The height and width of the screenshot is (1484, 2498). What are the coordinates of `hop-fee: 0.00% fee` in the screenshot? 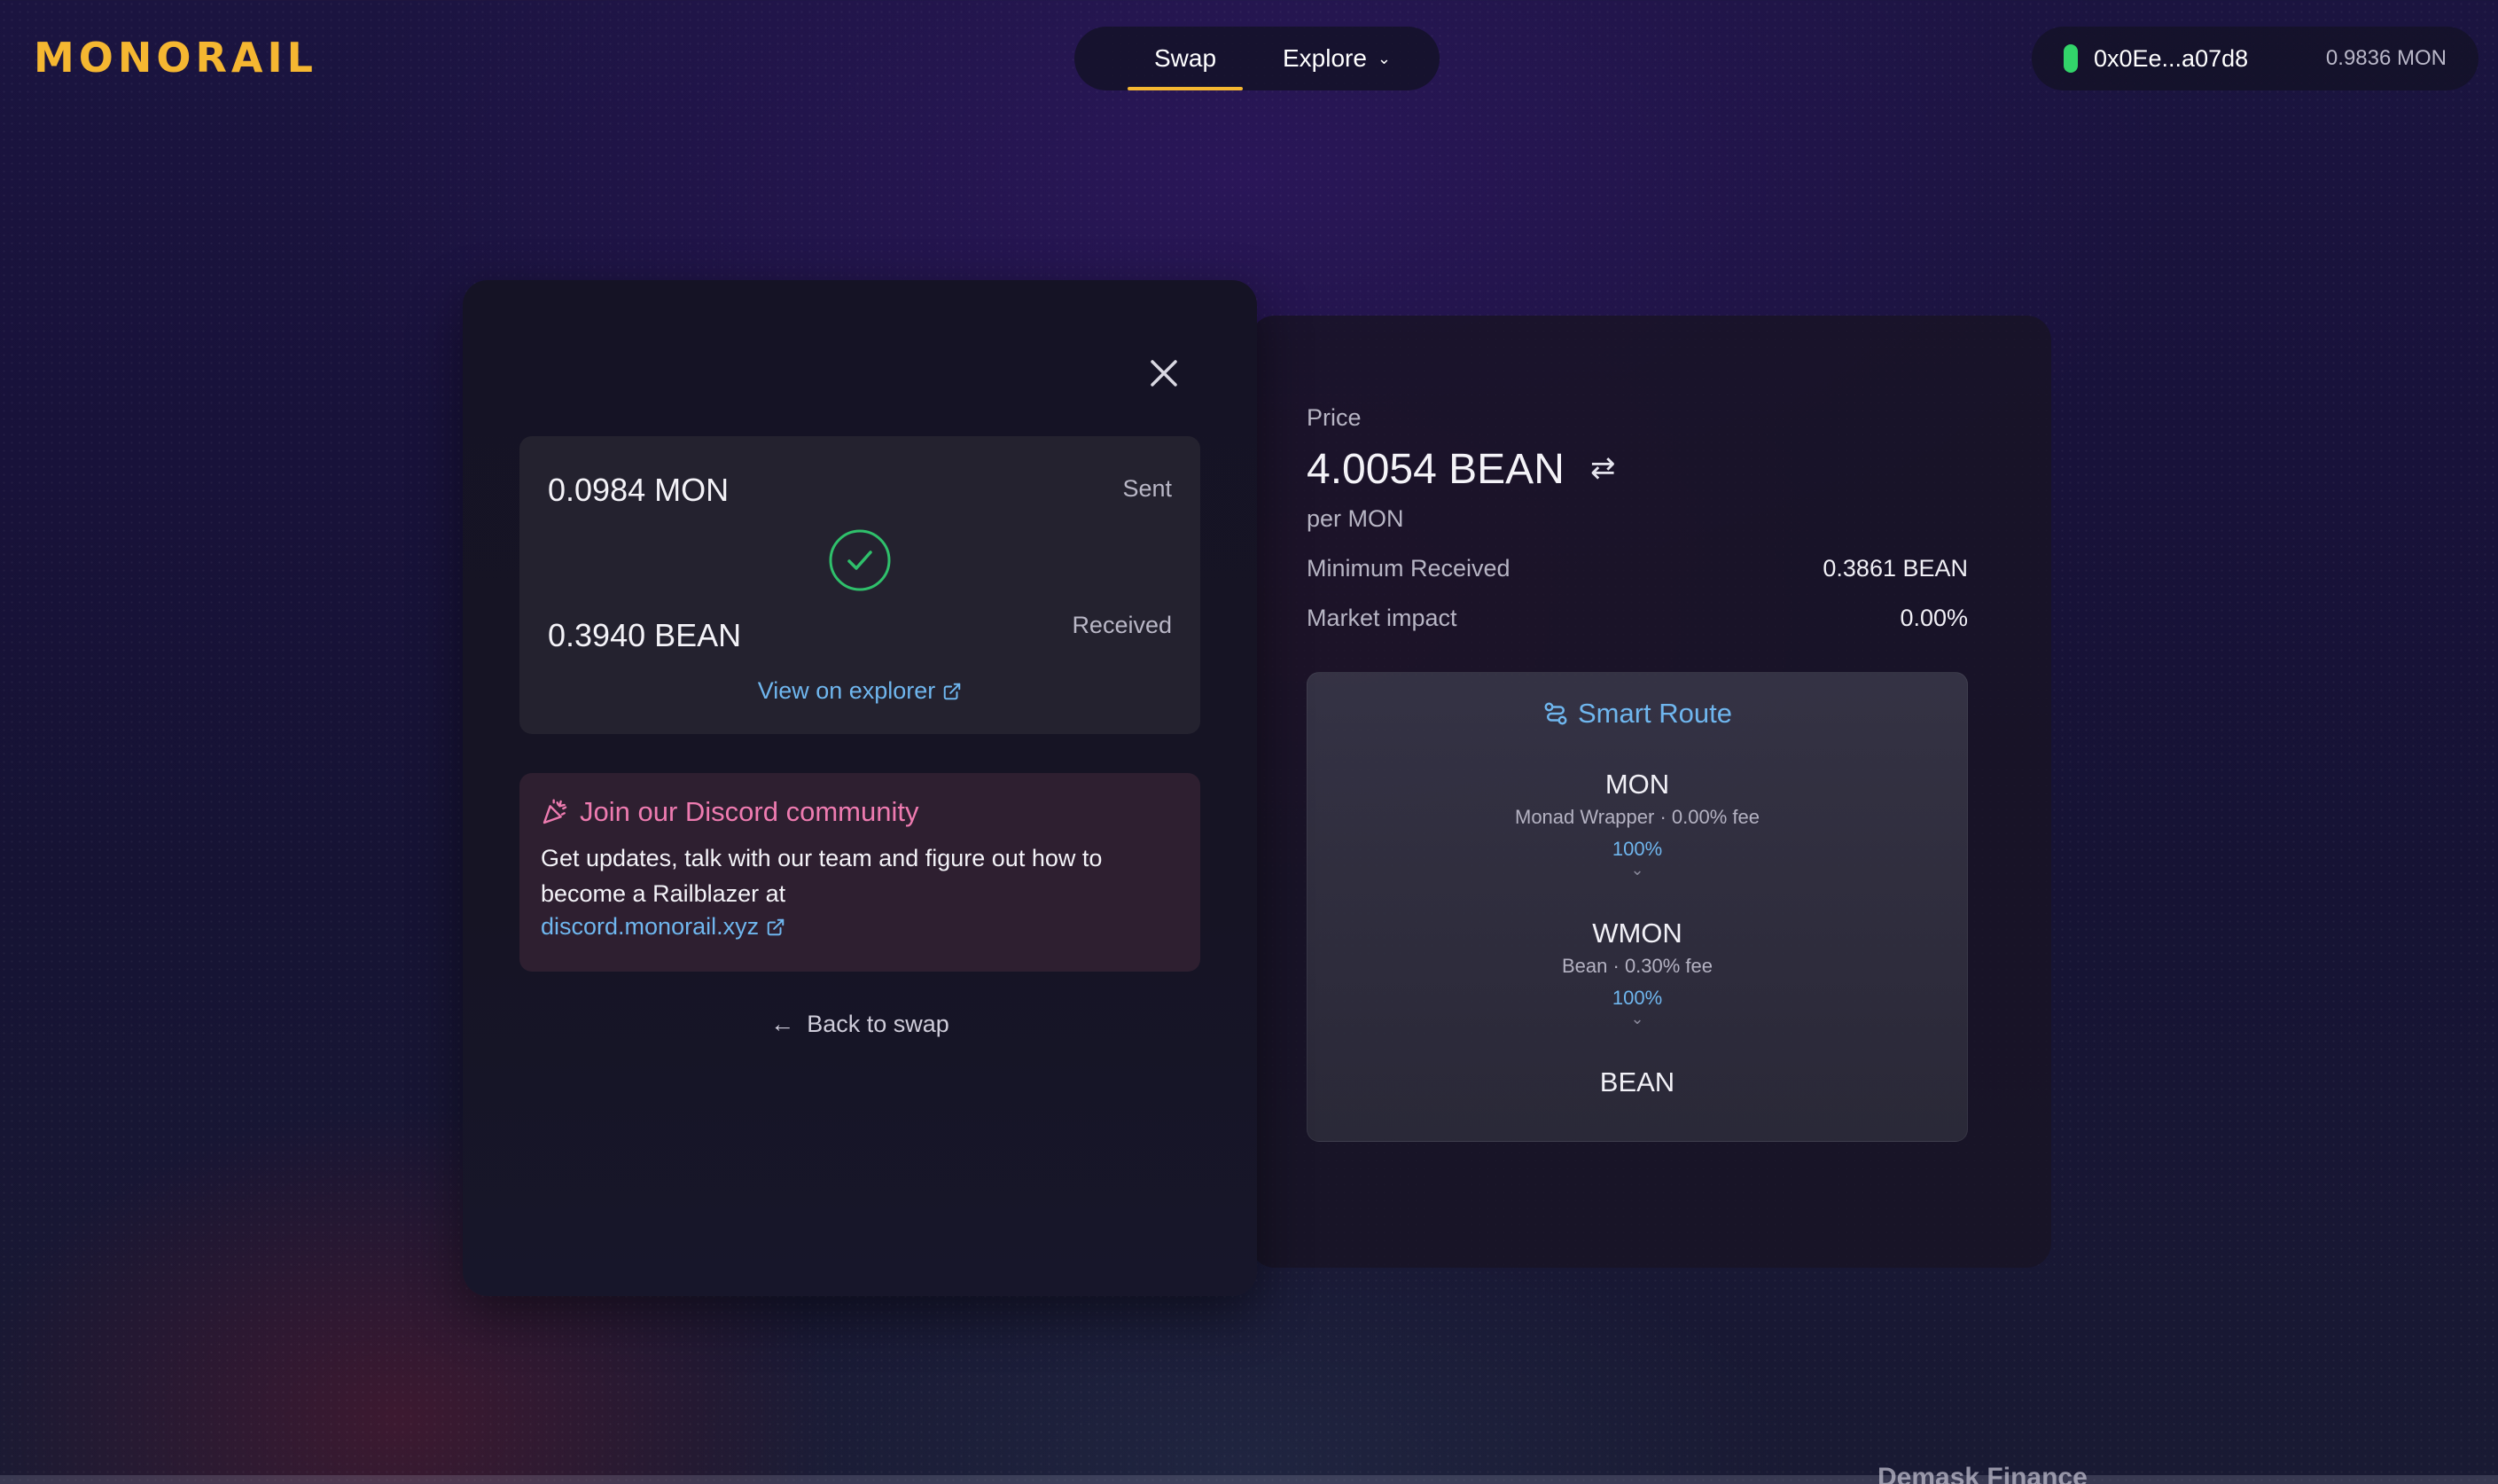 It's located at (1715, 817).